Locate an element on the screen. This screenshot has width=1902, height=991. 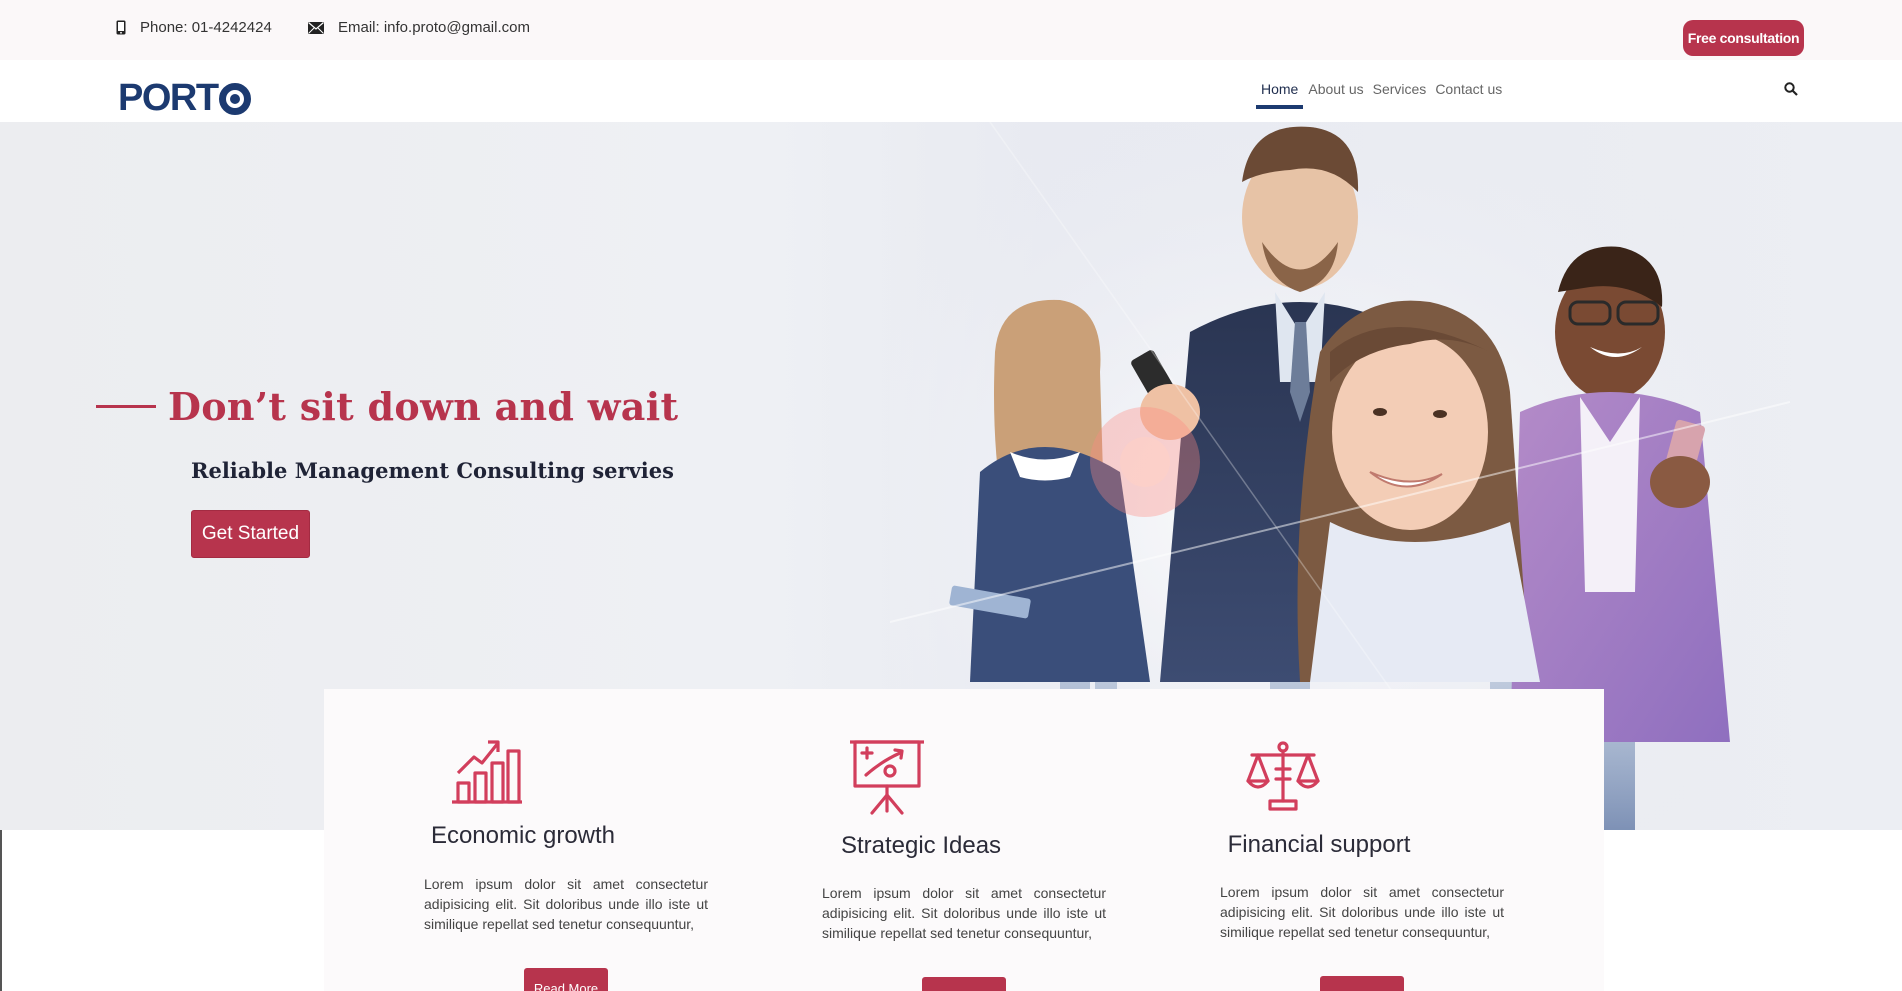
envelope-icon is located at coordinates (316, 27).